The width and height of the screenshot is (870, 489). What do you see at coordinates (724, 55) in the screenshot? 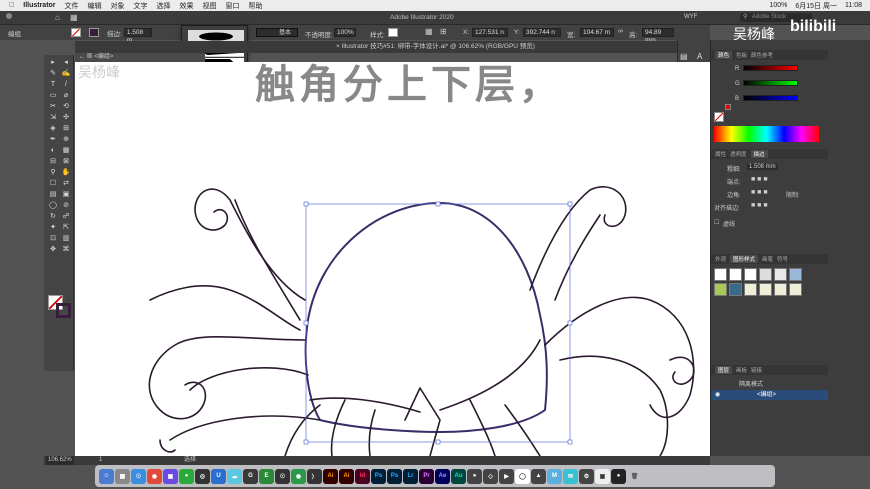
I see `tab-color: 颜色` at bounding box center [724, 55].